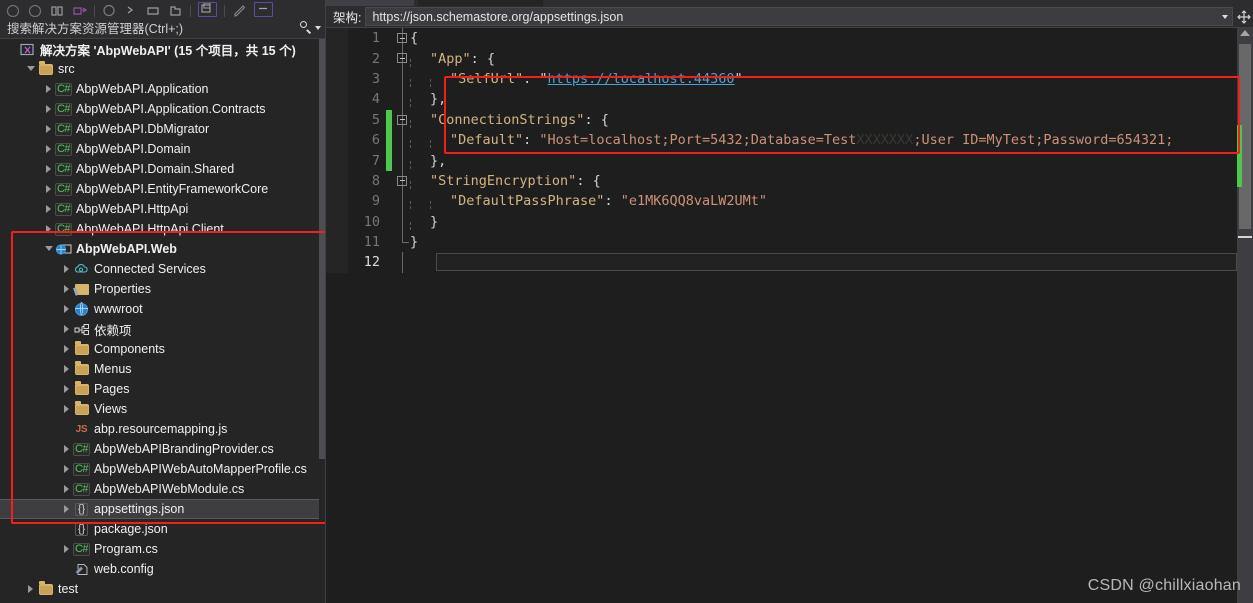 This screenshot has width=1253, height=603. I want to click on scroll-up-arrow-icon, so click(1245, 33).